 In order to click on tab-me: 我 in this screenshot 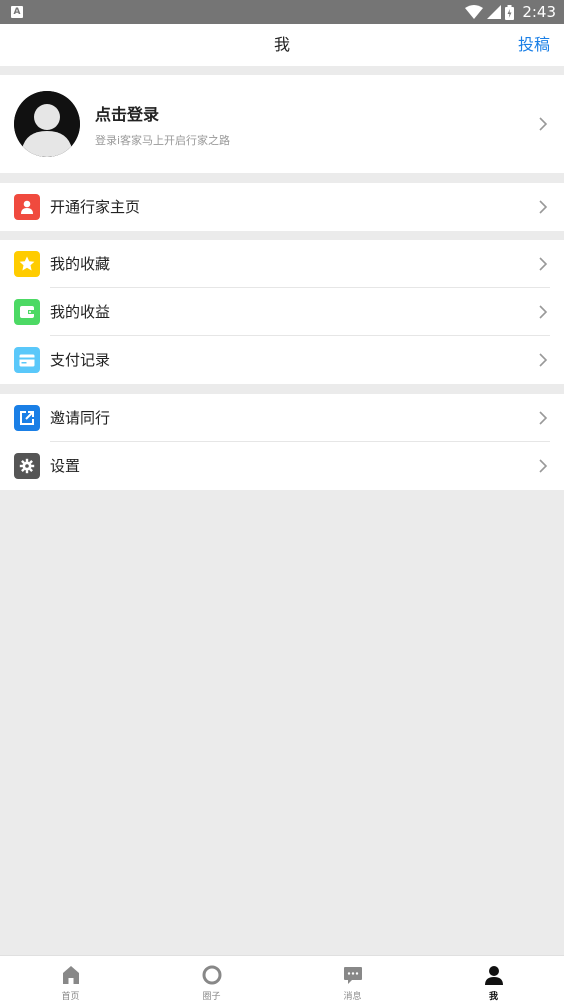, I will do `click(493, 979)`.